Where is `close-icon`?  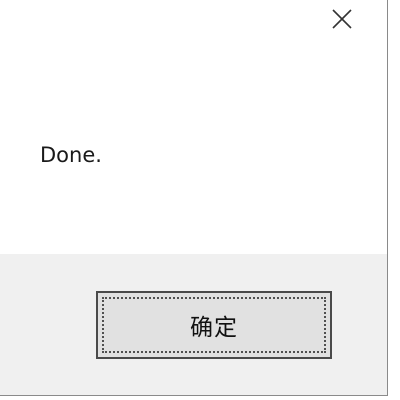 close-icon is located at coordinates (342, 19).